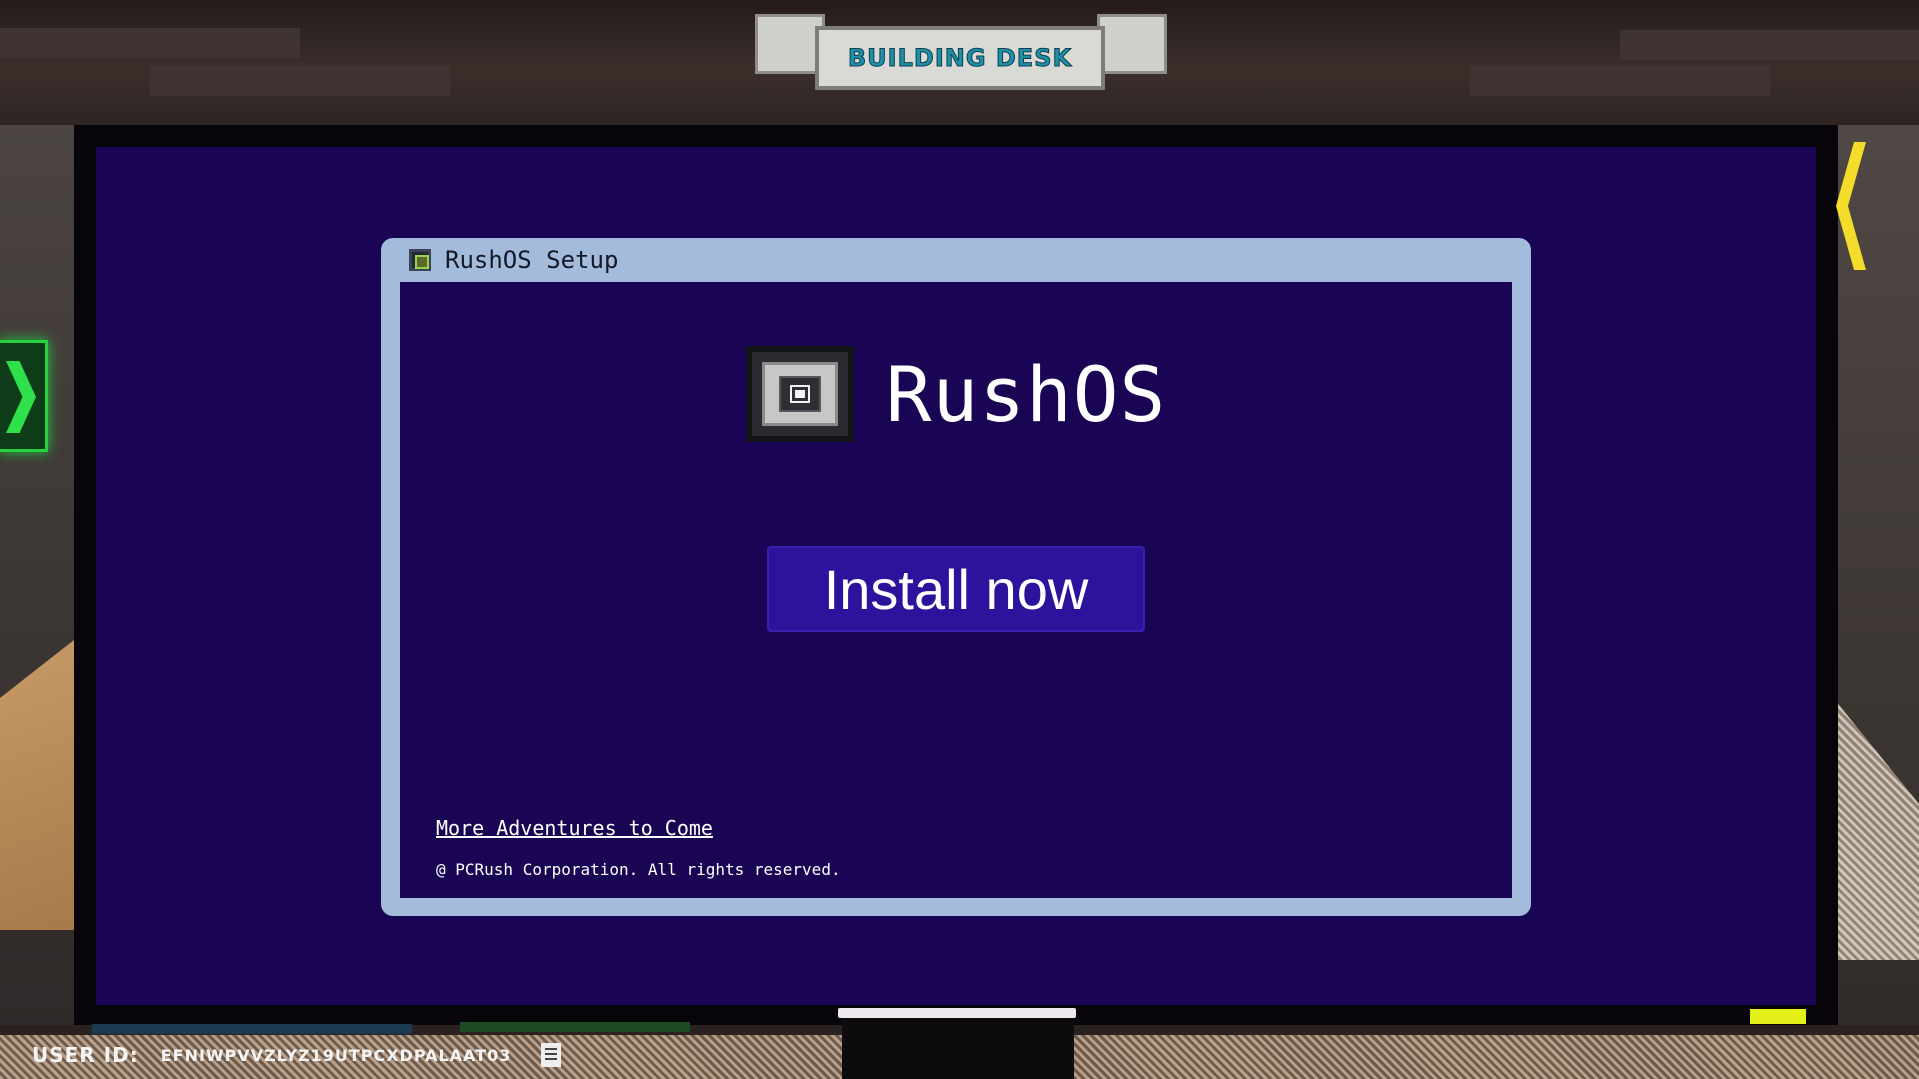 The width and height of the screenshot is (1919, 1079). I want to click on window-title: RushOS Setup, so click(532, 260).